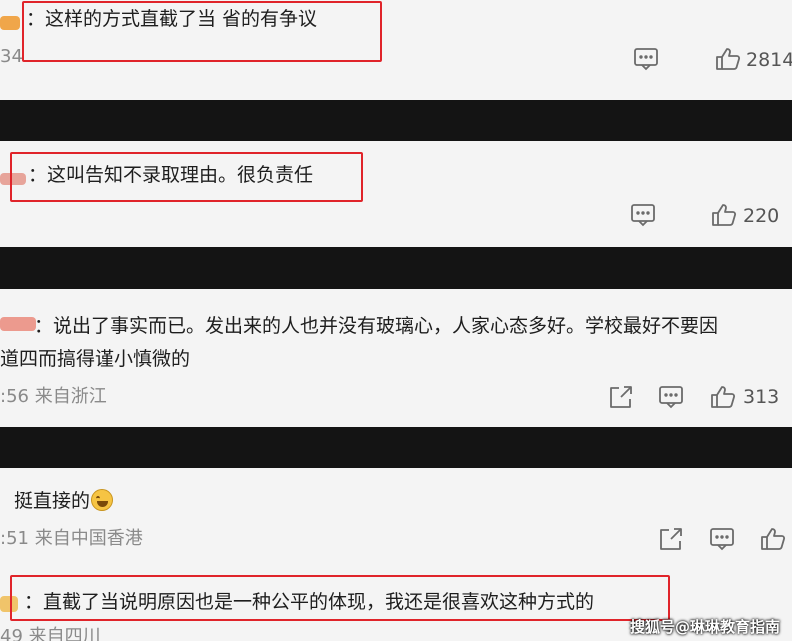  Describe the element at coordinates (52, 501) in the screenshot. I see `comment-text-content: 挺直接的` at that location.